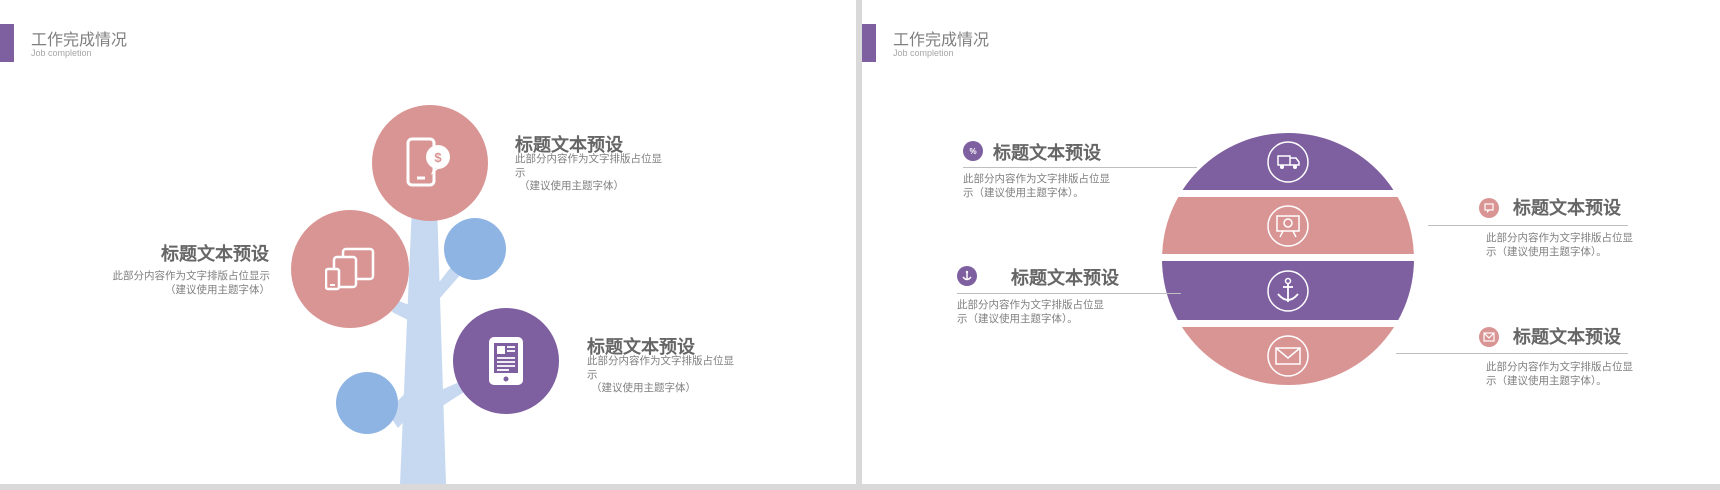  I want to click on mobile-payment-icon: $, so click(428, 162).